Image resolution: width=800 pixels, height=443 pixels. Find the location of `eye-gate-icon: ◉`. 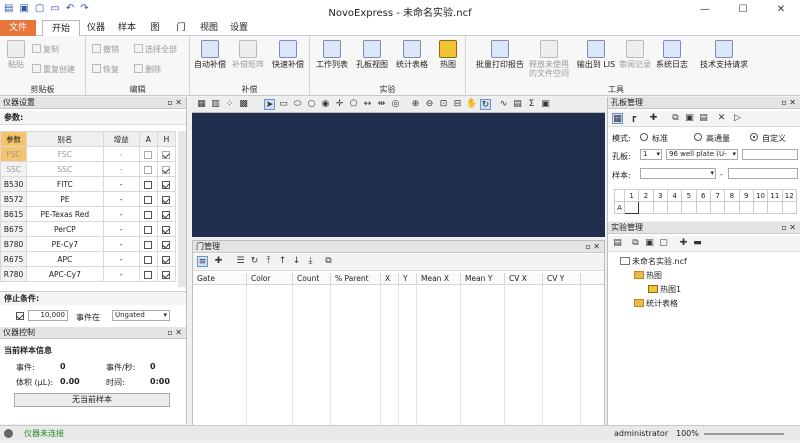

eye-gate-icon: ◉ is located at coordinates (325, 104).